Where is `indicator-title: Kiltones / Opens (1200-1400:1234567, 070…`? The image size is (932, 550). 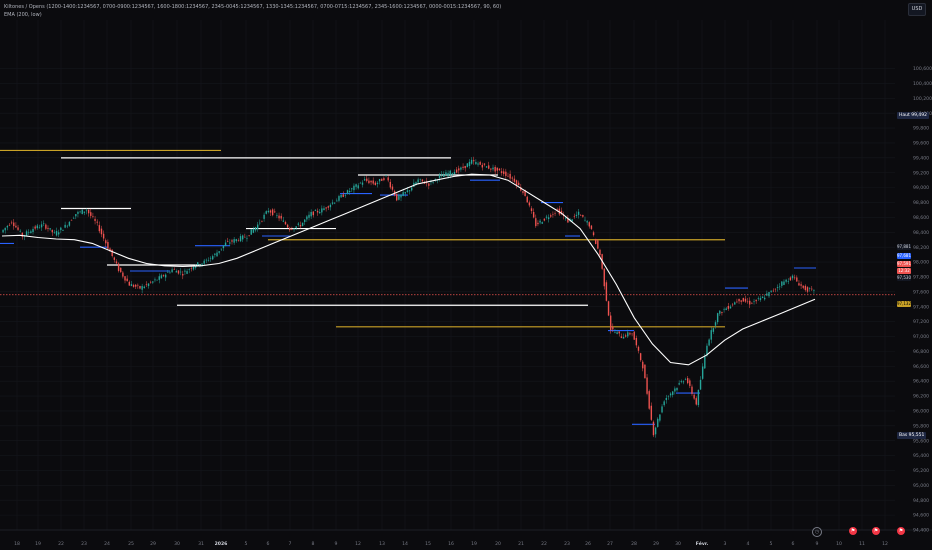
indicator-title: Kiltones / Opens (1200-1400:1234567, 070… is located at coordinates (253, 7).